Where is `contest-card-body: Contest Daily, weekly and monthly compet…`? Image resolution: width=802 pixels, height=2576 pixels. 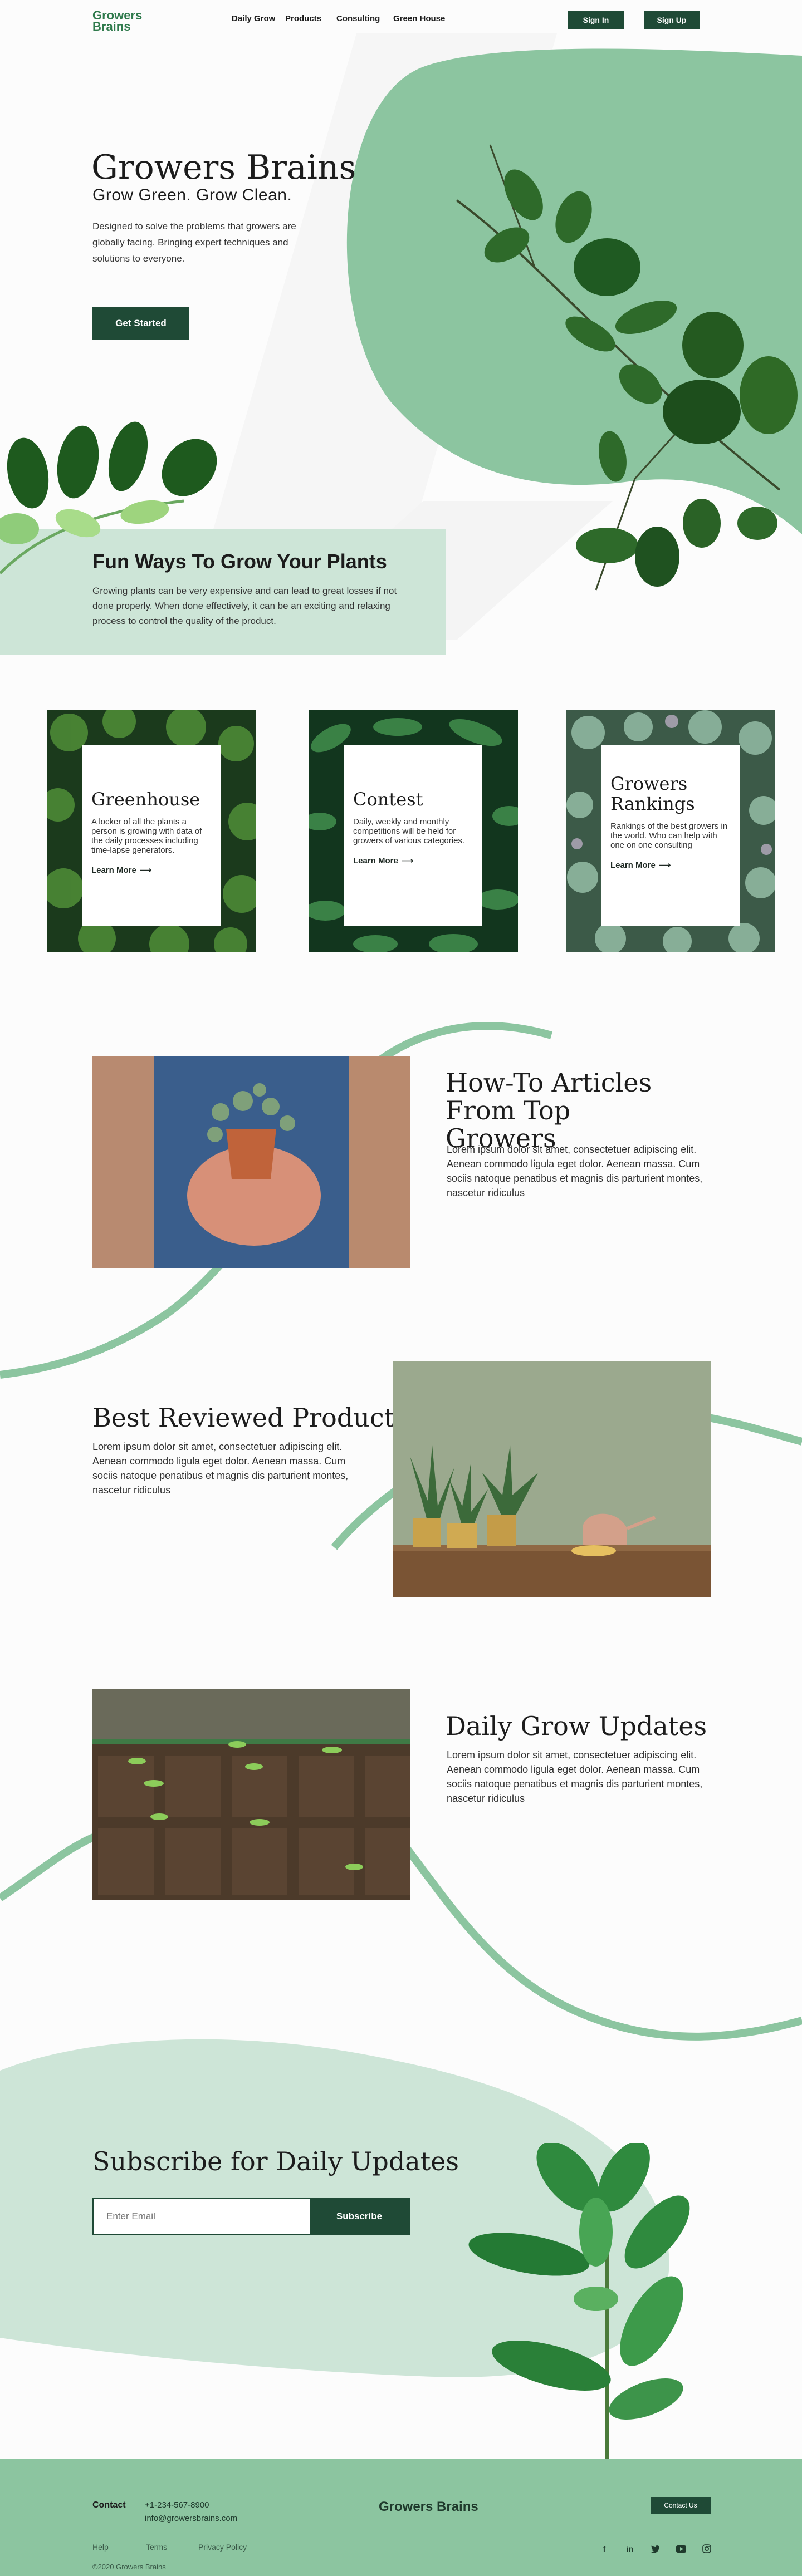 contest-card-body: Contest Daily, weekly and monthly compet… is located at coordinates (413, 835).